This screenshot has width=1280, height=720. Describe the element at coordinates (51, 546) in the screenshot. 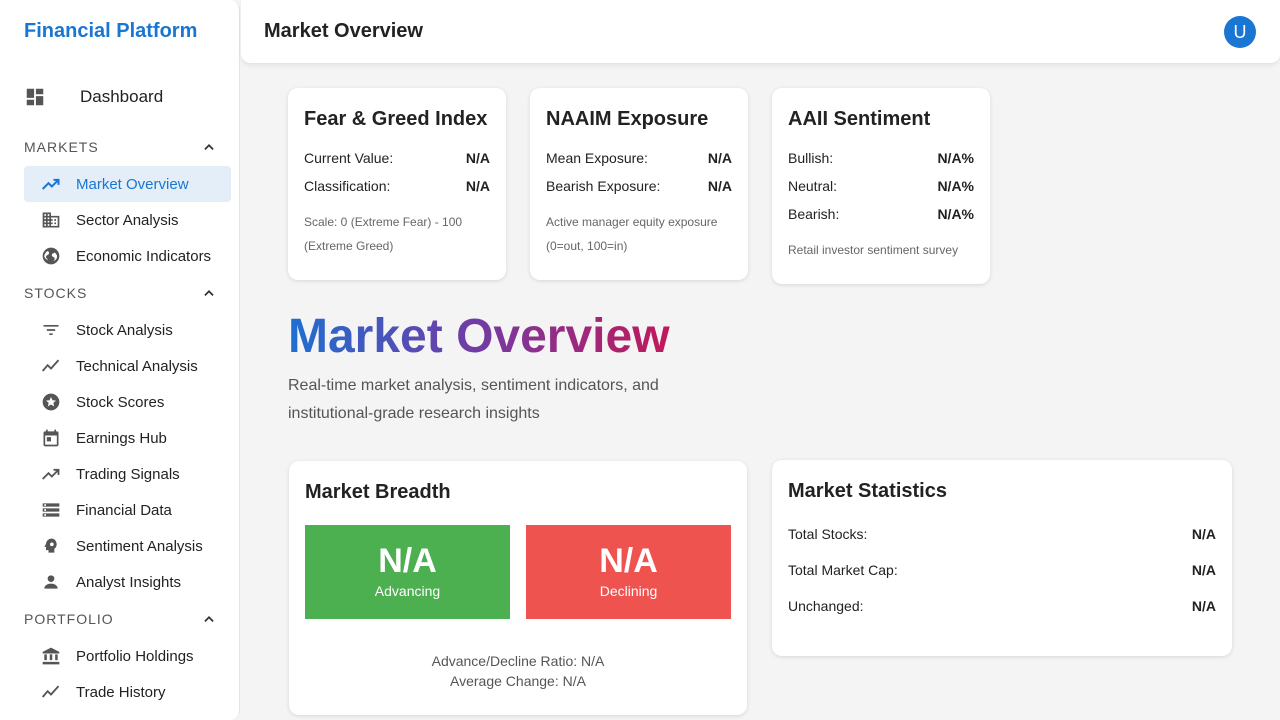

I see `psychology-icon` at that location.